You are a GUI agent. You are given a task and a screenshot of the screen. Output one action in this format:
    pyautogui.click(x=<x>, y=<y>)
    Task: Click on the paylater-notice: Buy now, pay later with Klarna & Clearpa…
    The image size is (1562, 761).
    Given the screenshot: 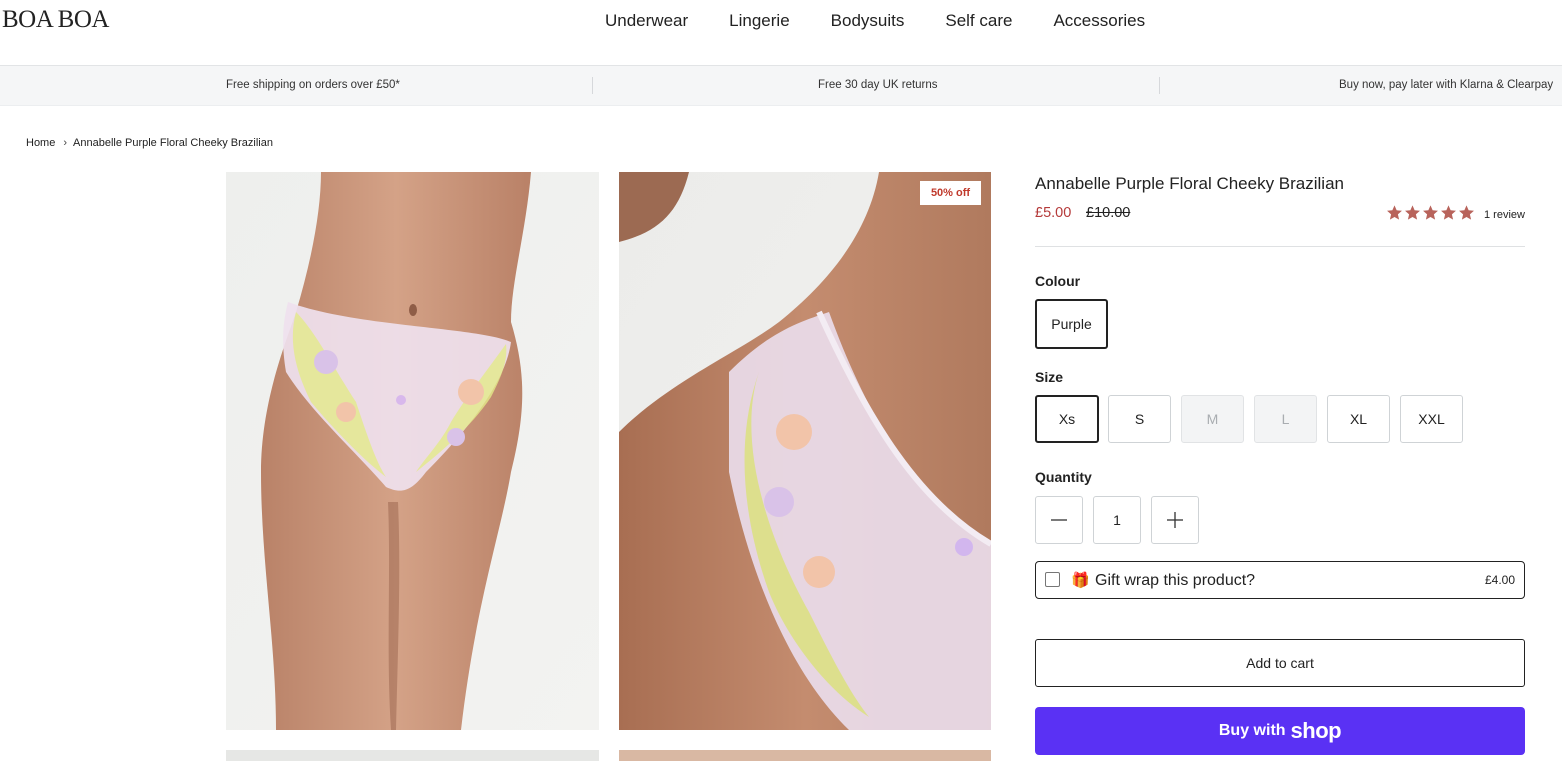 What is the action you would take?
    pyautogui.click(x=1446, y=85)
    